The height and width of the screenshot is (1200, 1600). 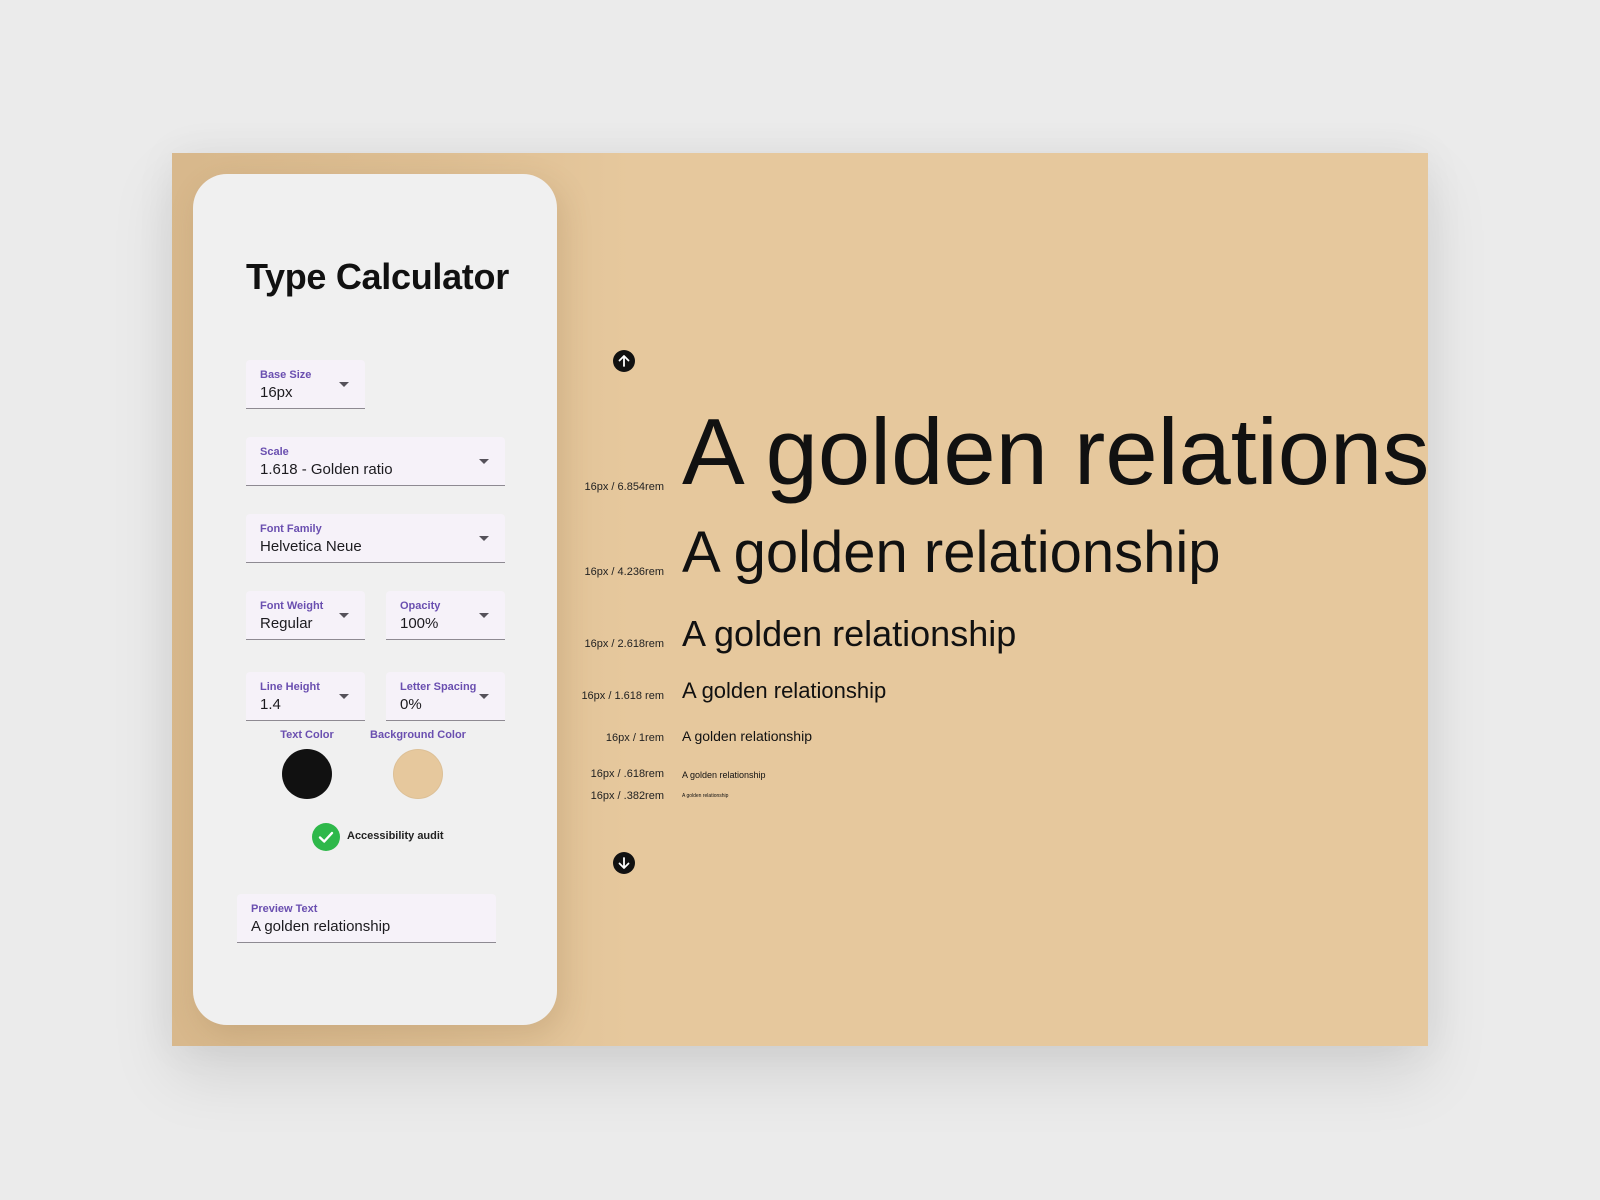 What do you see at coordinates (420, 606) in the screenshot?
I see `opacity-label: Opacity` at bounding box center [420, 606].